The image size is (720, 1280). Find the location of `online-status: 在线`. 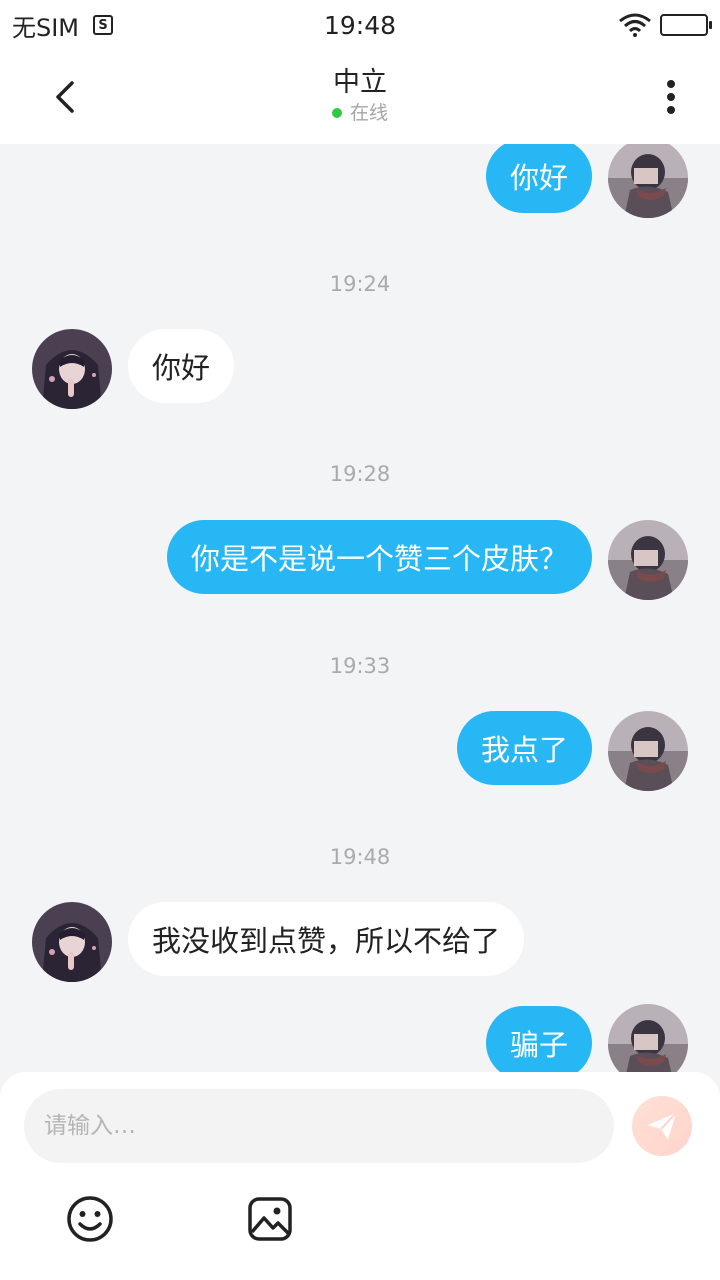

online-status: 在线 is located at coordinates (359, 113).